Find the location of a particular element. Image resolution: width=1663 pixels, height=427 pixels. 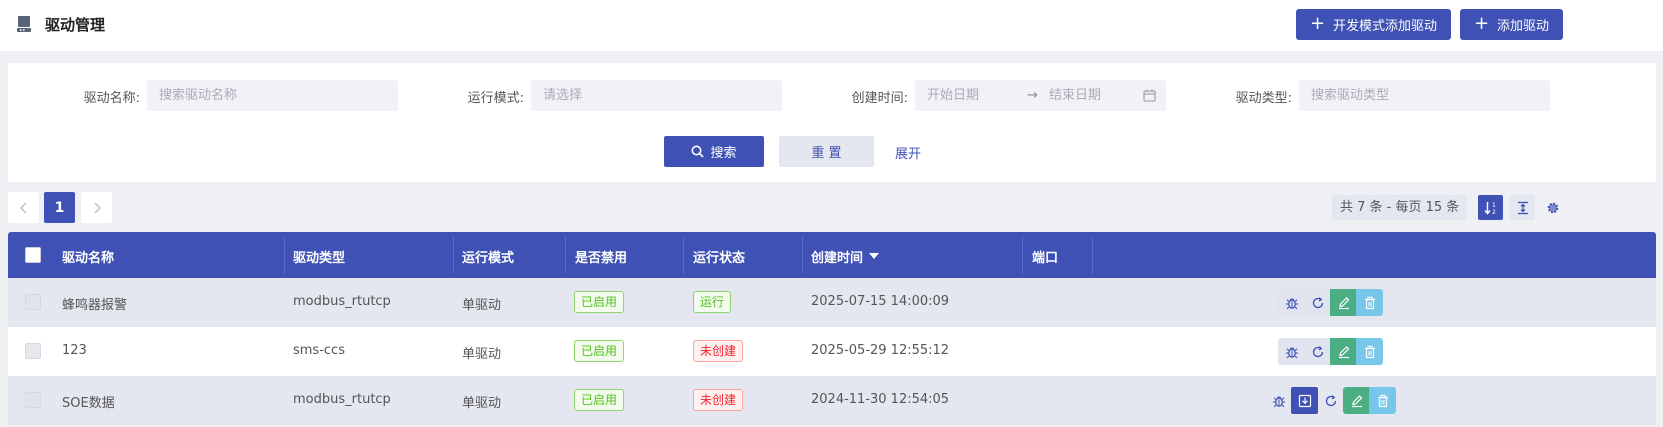

driver-type-label: 驱动类型: is located at coordinates (1263, 98).